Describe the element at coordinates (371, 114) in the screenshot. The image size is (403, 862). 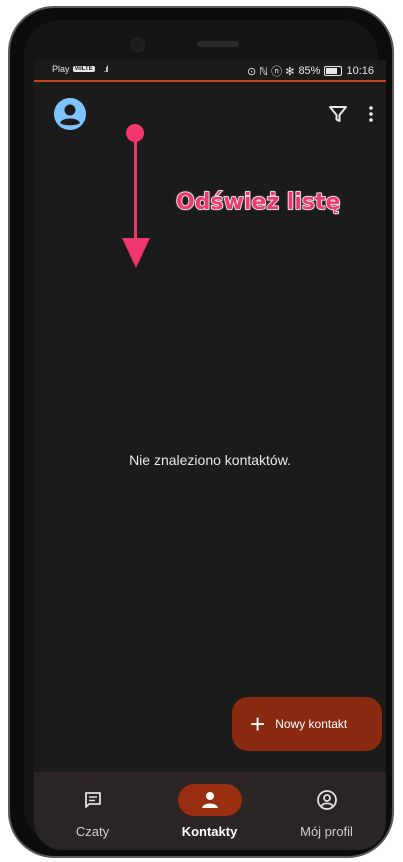
I see `more-vert-icon` at that location.